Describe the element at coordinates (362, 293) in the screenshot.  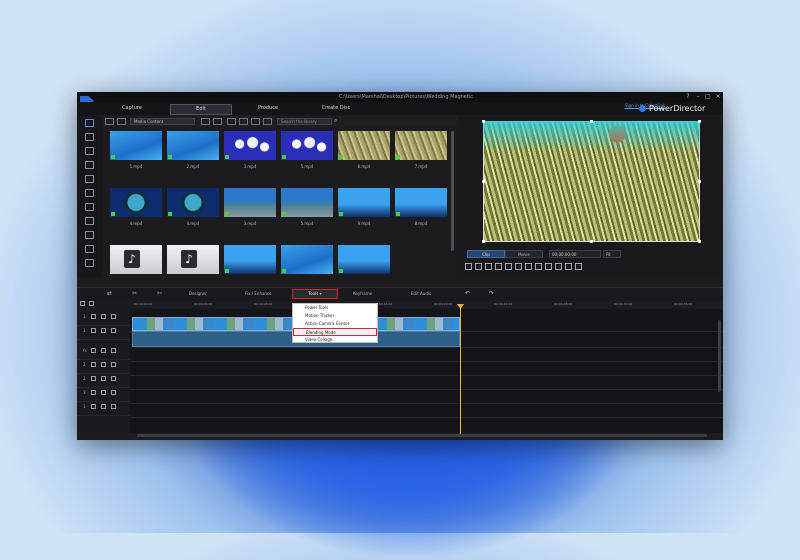
I see `keyframe-button: Keyframe` at that location.